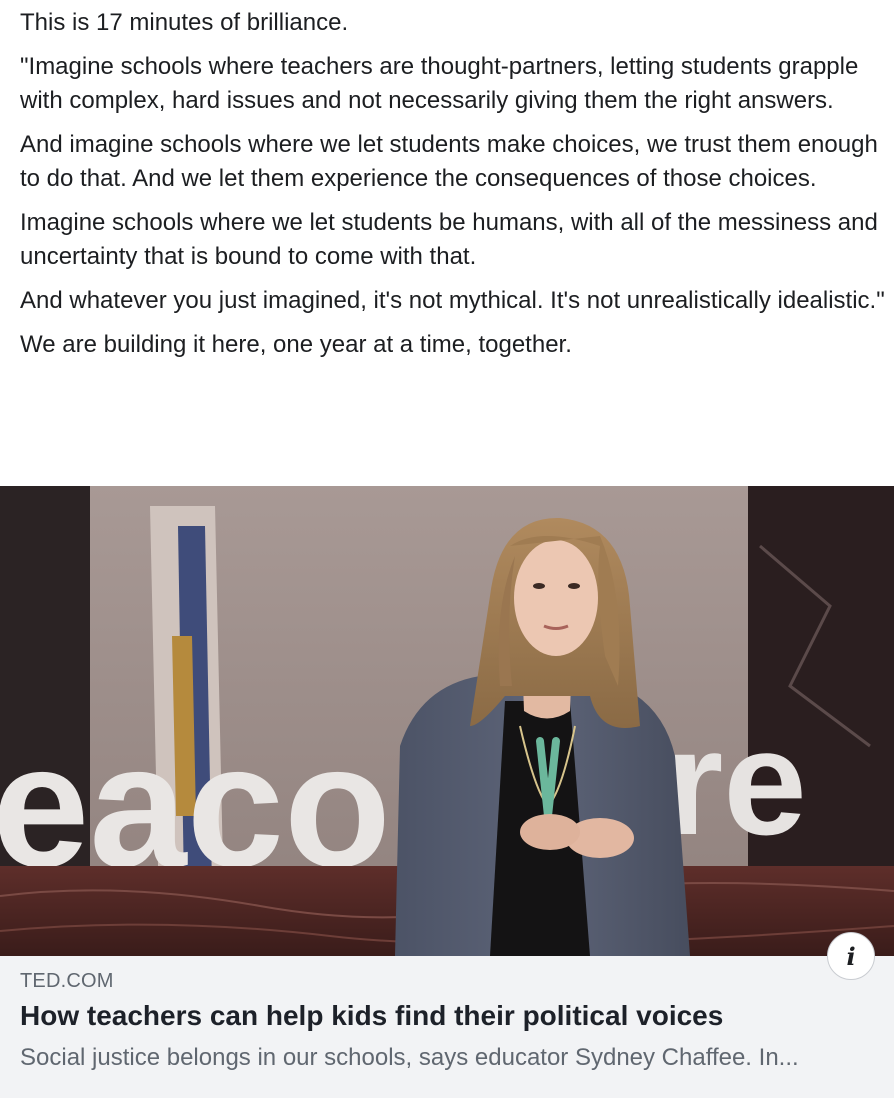  Describe the element at coordinates (67, 981) in the screenshot. I see `link-domain: TED.COM` at that location.